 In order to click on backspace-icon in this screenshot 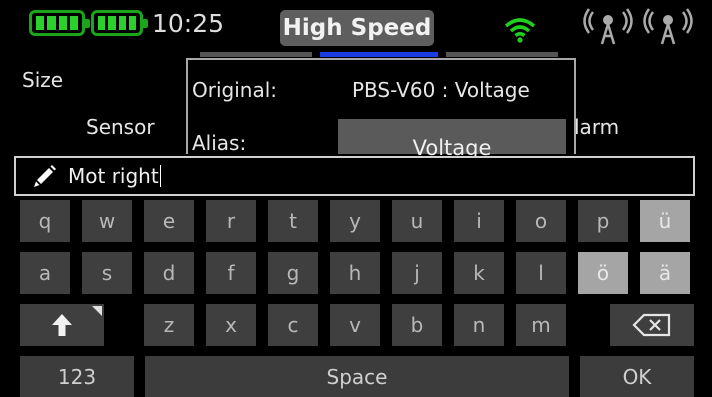, I will do `click(651, 325)`.